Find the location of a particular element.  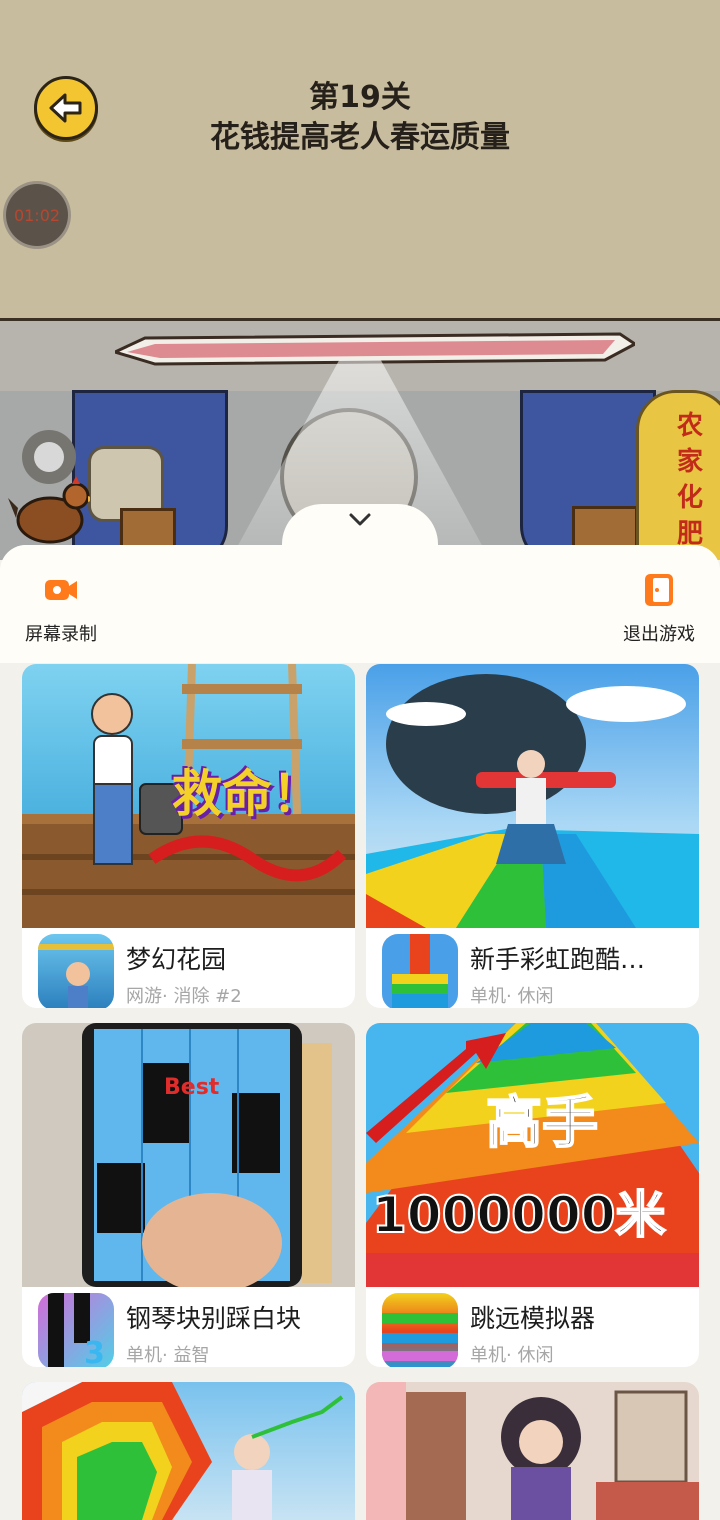

thumbnail-caption: Best is located at coordinates (192, 1087).